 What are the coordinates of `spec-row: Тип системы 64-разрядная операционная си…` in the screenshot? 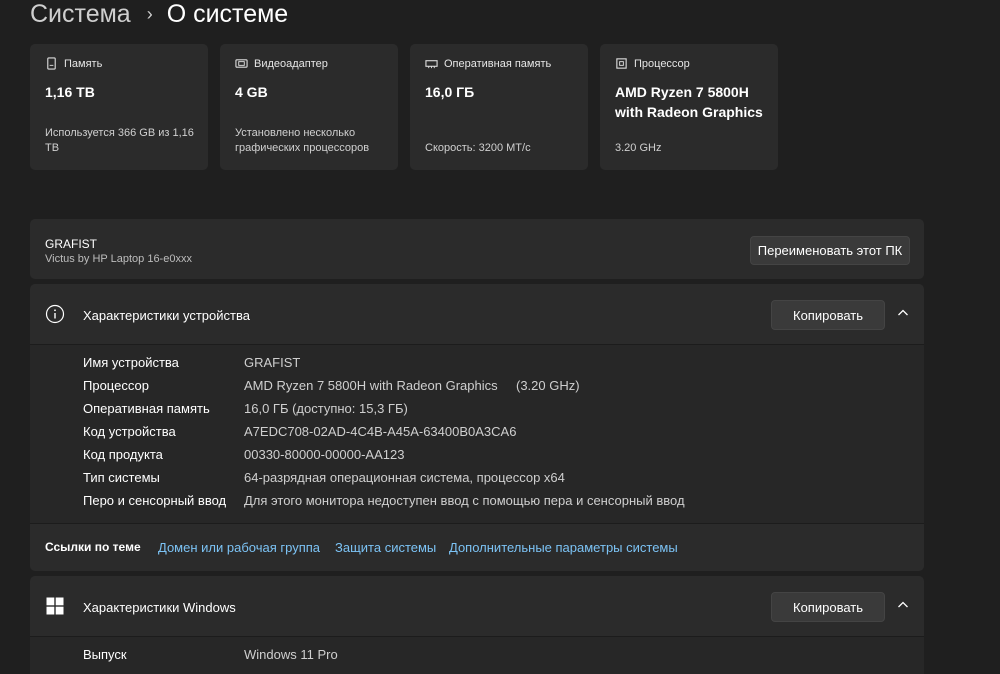 It's located at (493, 480).